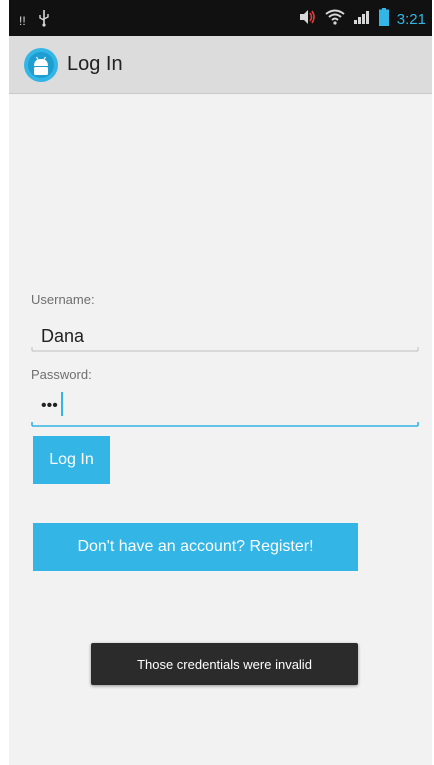 The image size is (434, 765). I want to click on battery-icon, so click(383, 19).